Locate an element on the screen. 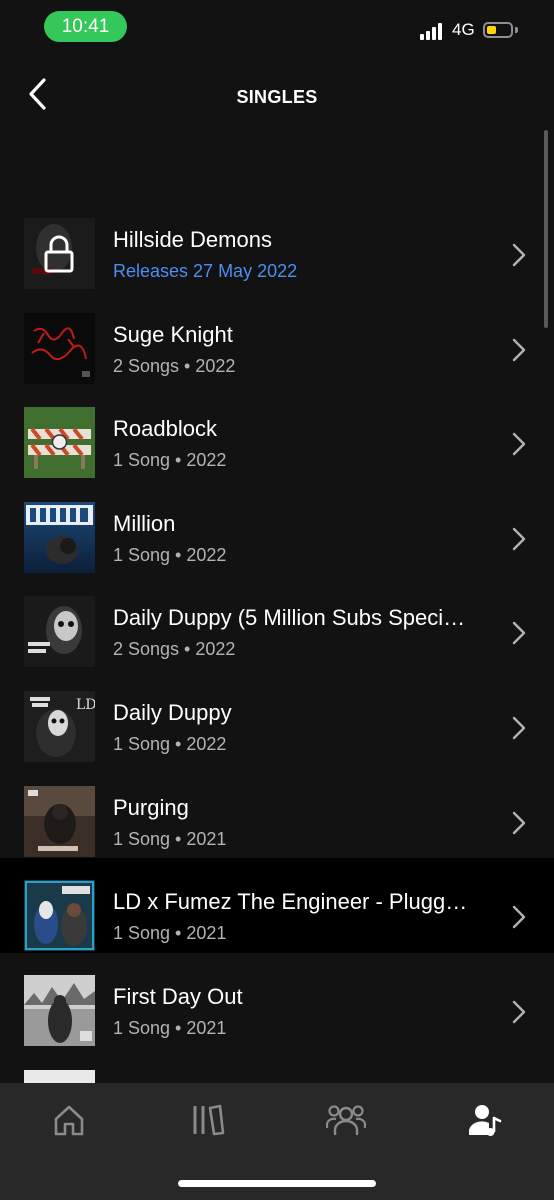 The image size is (554, 1200). page-title: SINGLES is located at coordinates (277, 97).